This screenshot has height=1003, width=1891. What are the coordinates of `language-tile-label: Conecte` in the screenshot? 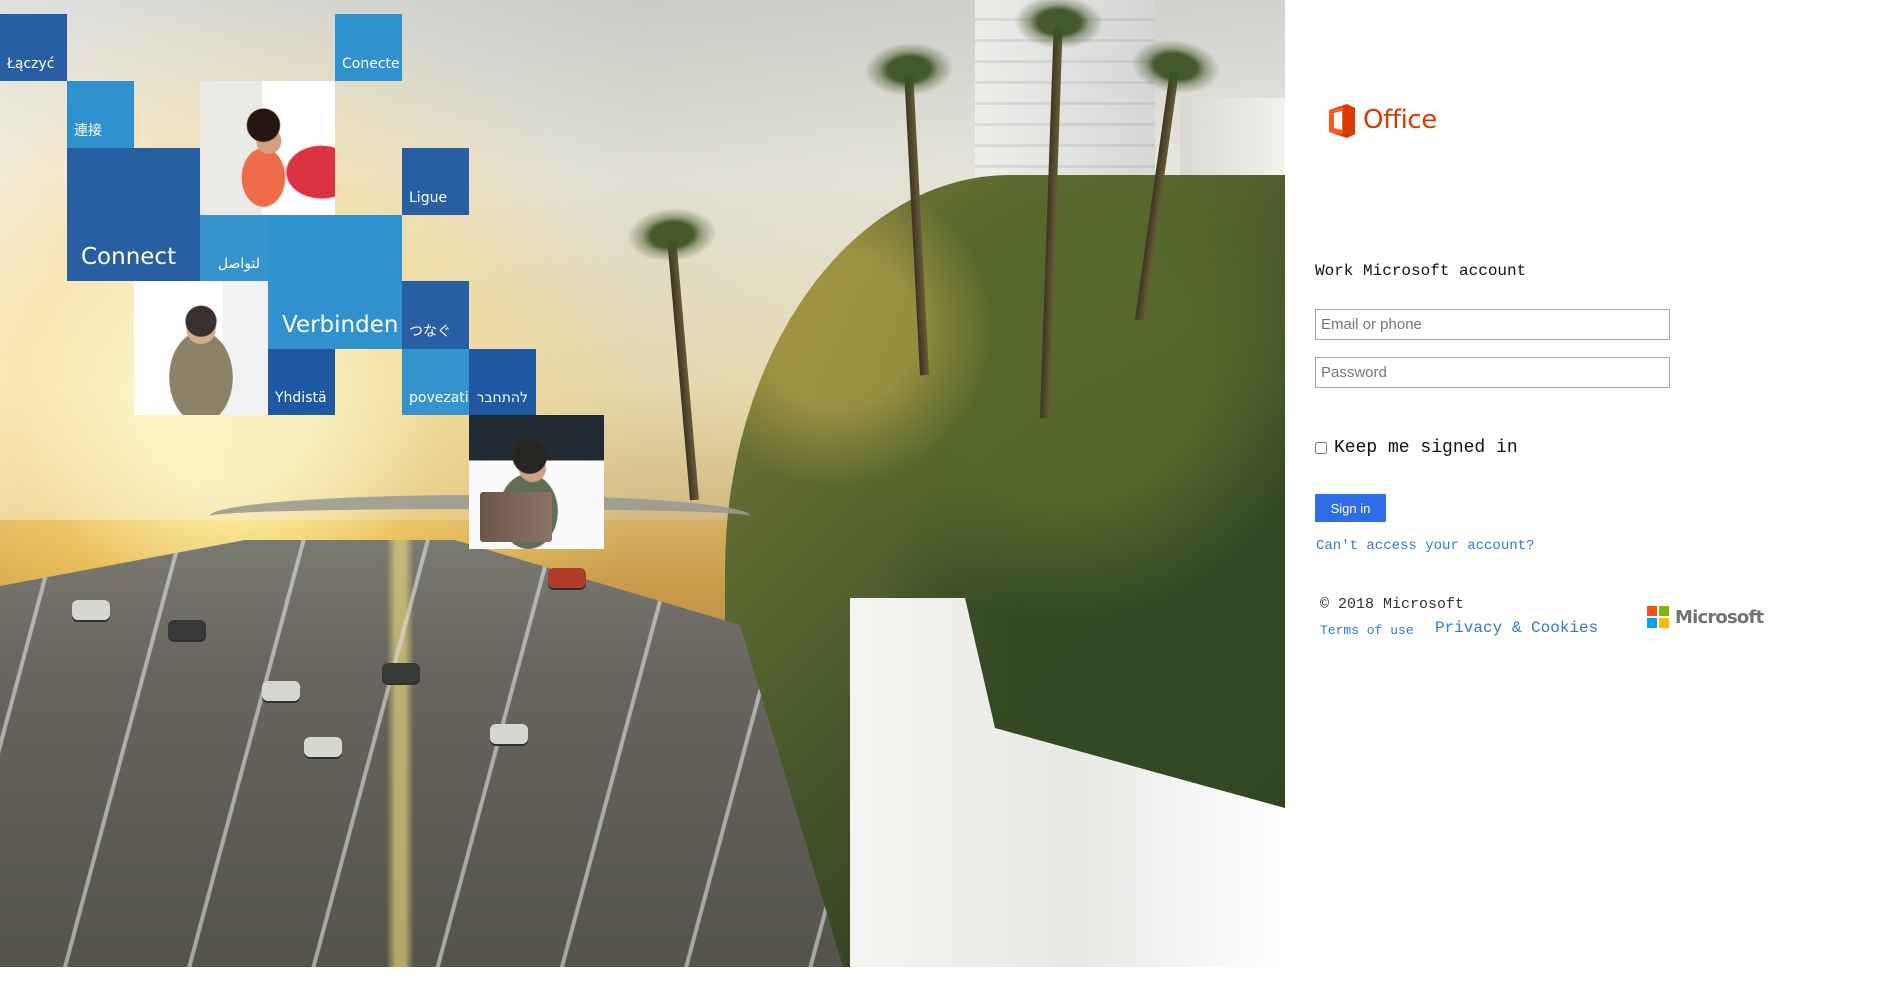 It's located at (371, 64).